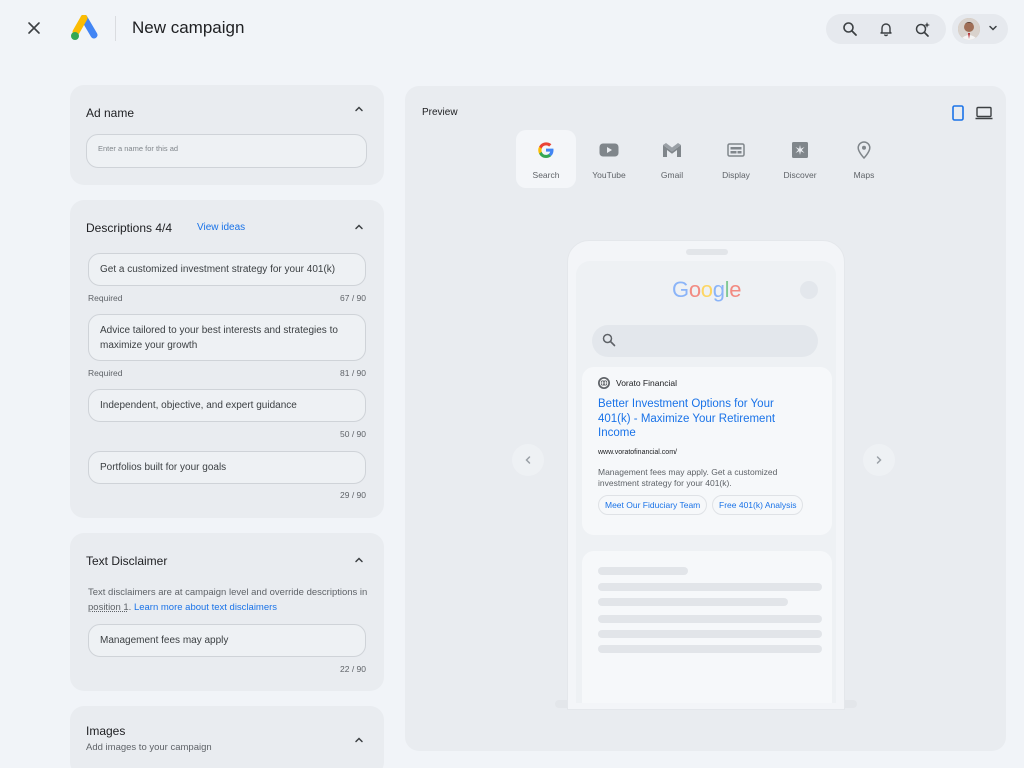  Describe the element at coordinates (958, 113) in the screenshot. I see `mobile-device-icon` at that location.